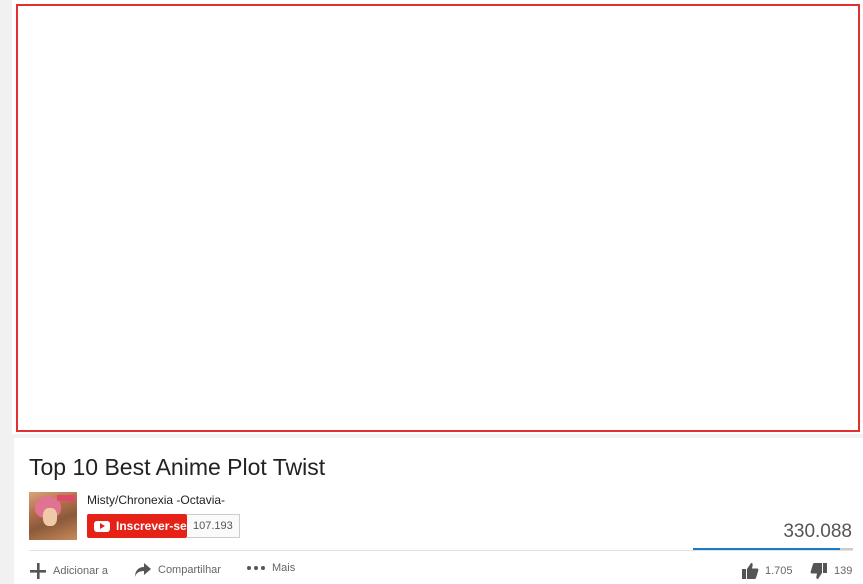 This screenshot has height=584, width=863. I want to click on thumbs-down-icon, so click(818, 571).